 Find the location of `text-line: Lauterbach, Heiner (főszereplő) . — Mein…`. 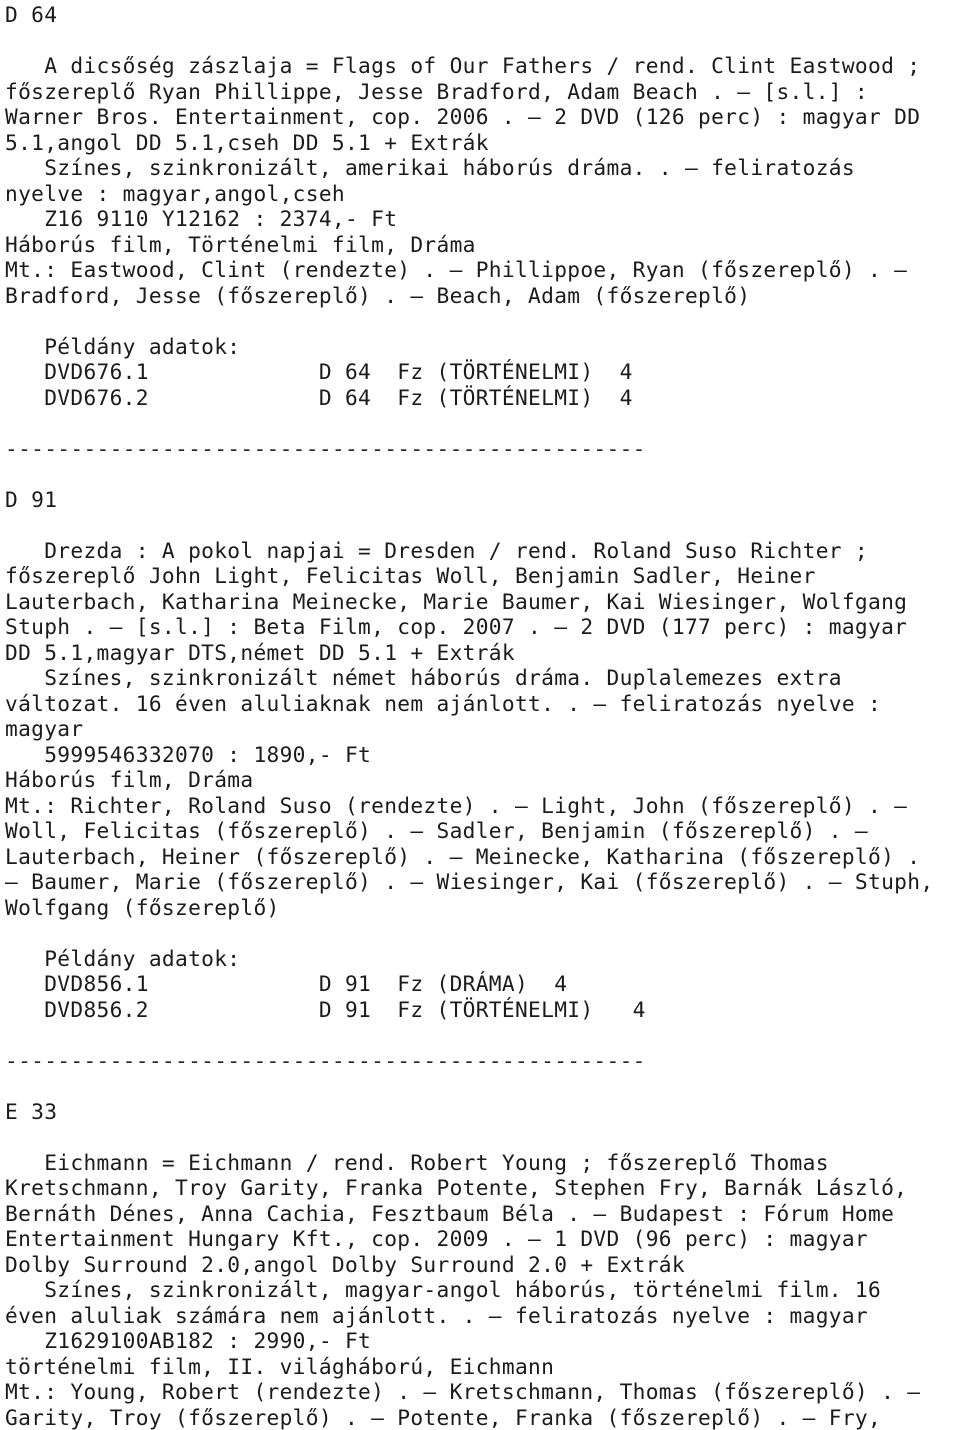

text-line: Lauterbach, Heiner (főszereplő) . — Mein… is located at coordinates (482, 857).